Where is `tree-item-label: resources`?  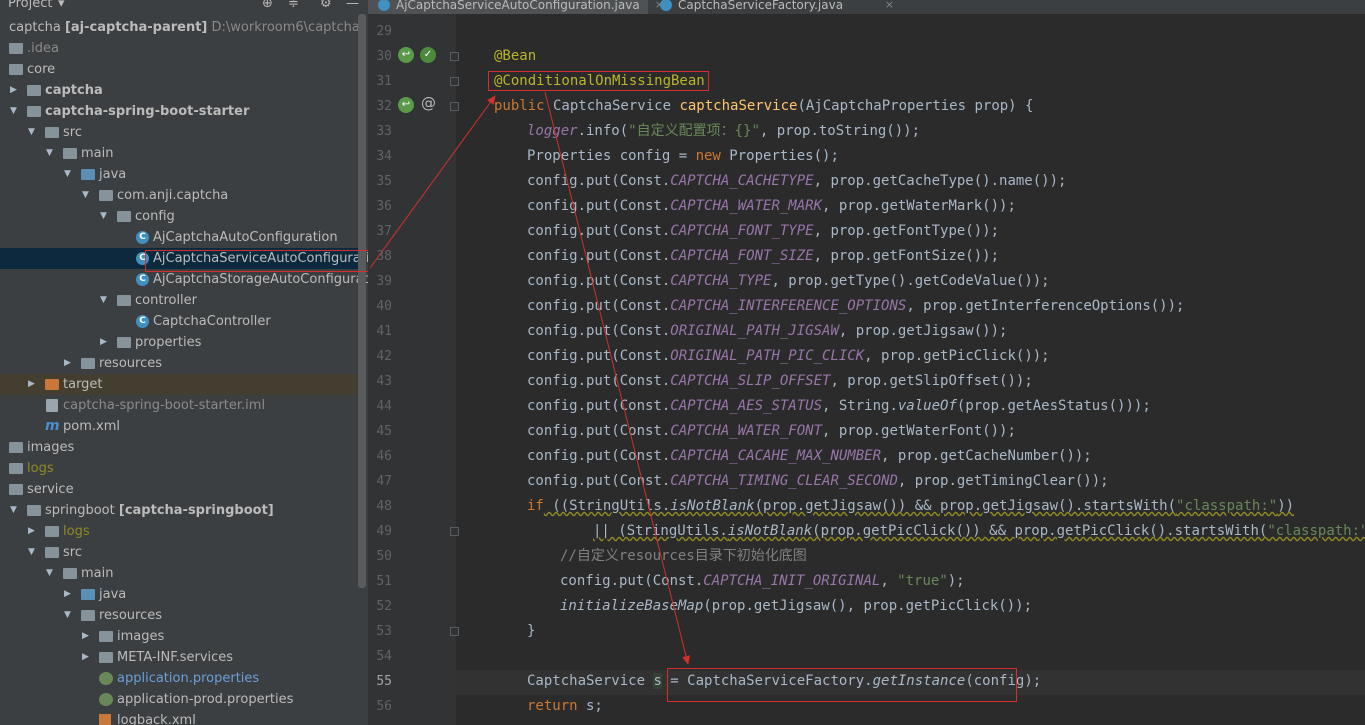
tree-item-label: resources is located at coordinates (131, 363).